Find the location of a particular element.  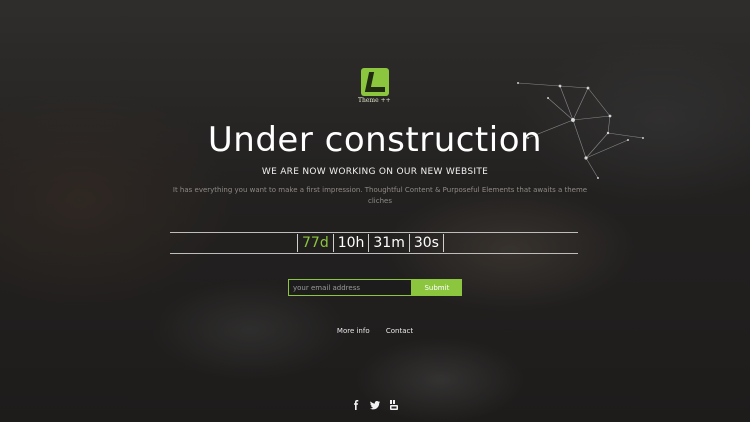

countdown-seconds: 30s is located at coordinates (426, 243).